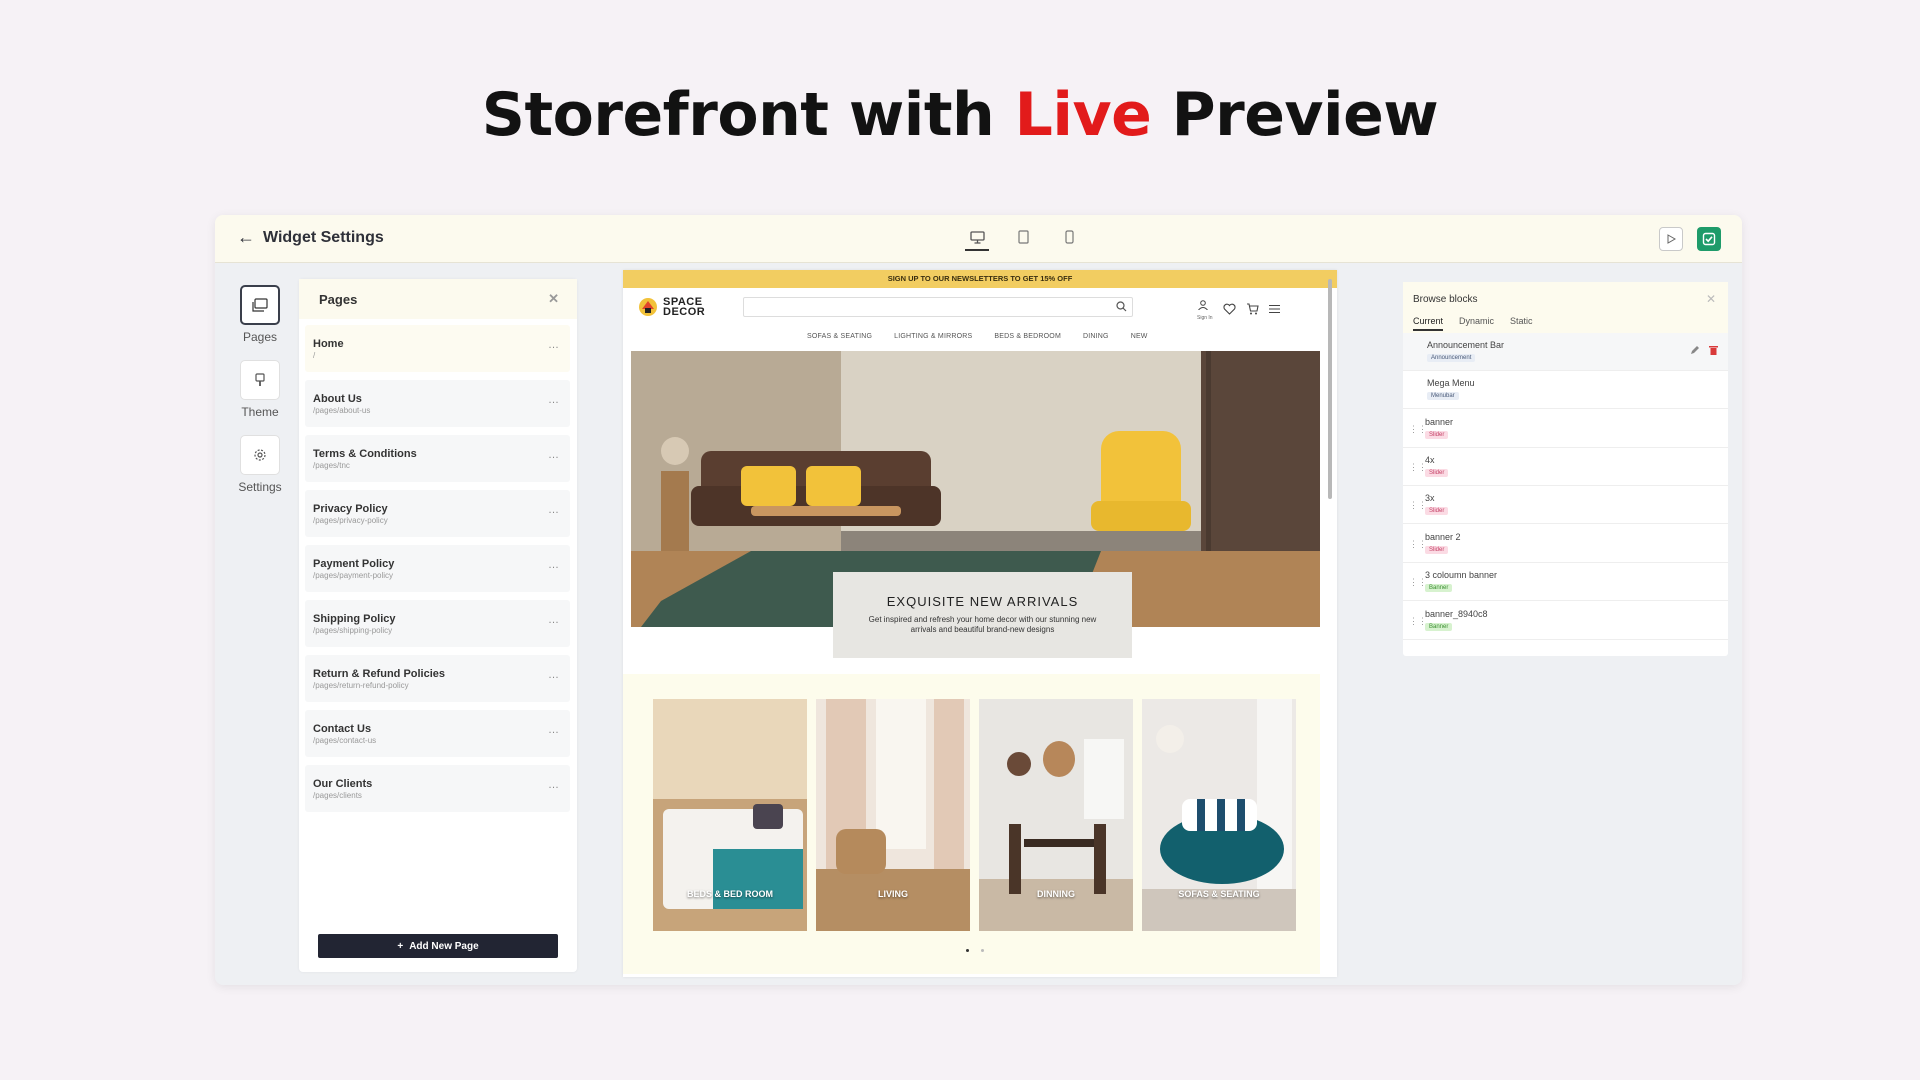 This screenshot has height=1080, width=1920. Describe the element at coordinates (1121, 306) in the screenshot. I see `search-icon` at that location.